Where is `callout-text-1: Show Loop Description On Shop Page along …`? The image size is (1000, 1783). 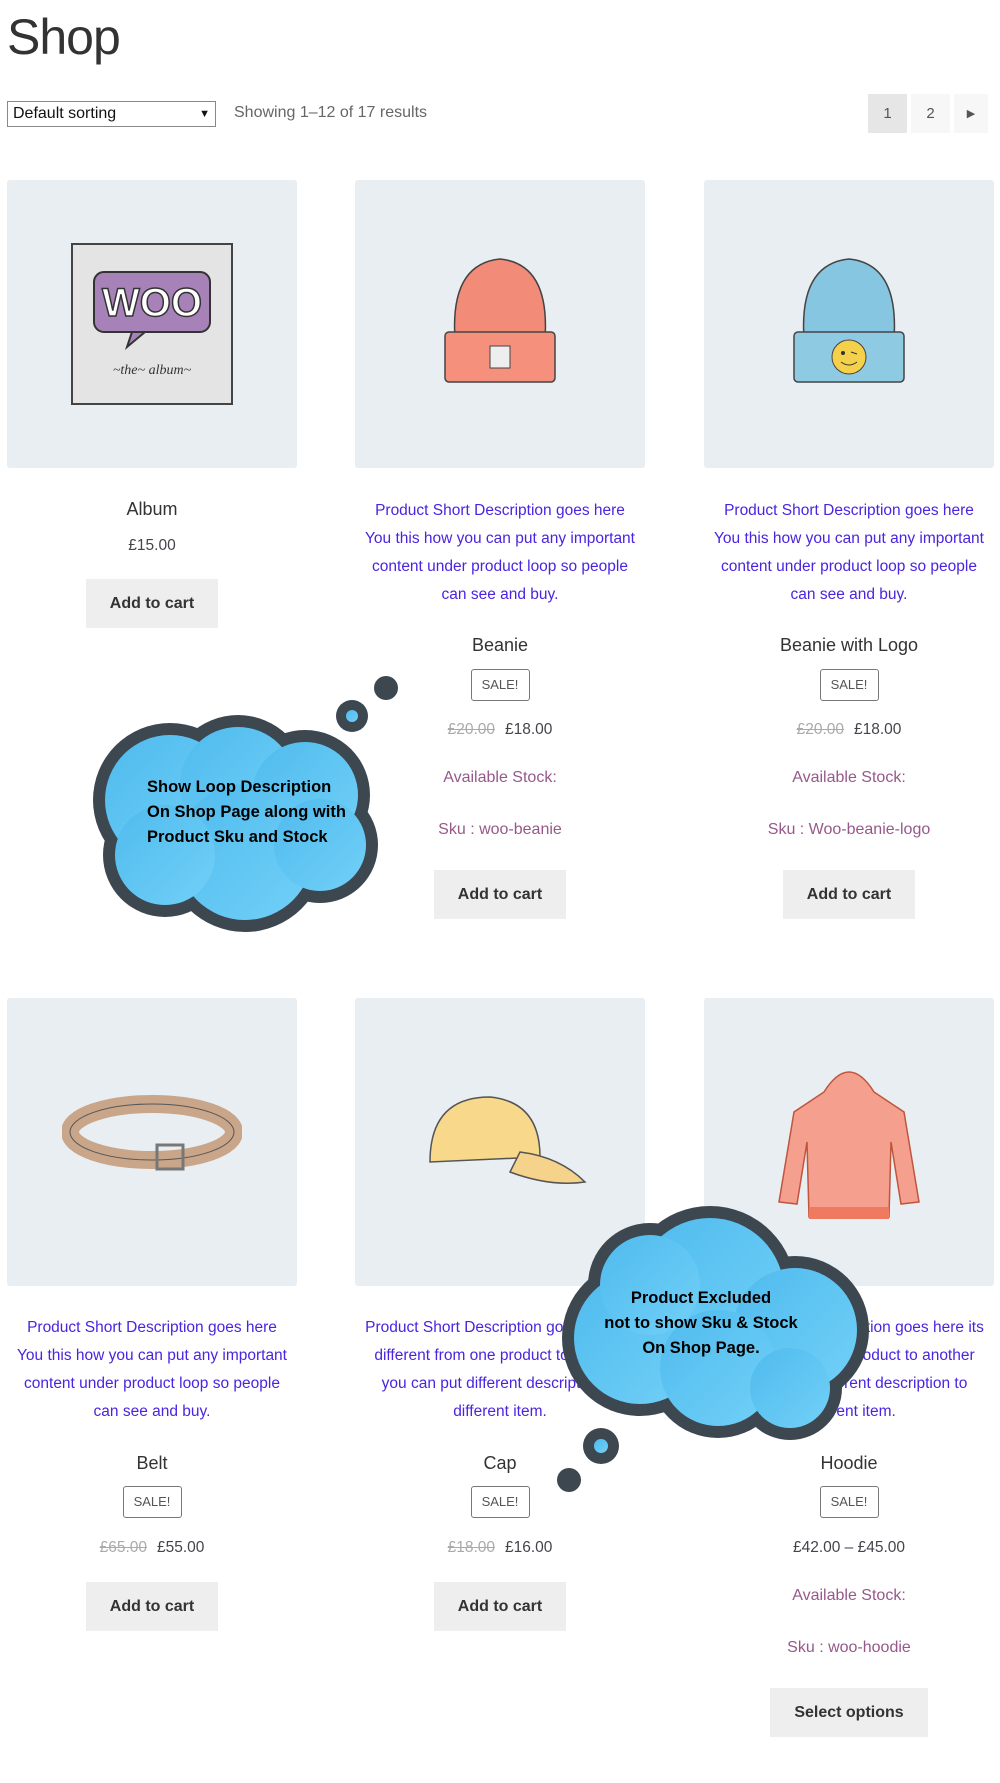
callout-text-1: Show Loop Description On Shop Page along … is located at coordinates (246, 812).